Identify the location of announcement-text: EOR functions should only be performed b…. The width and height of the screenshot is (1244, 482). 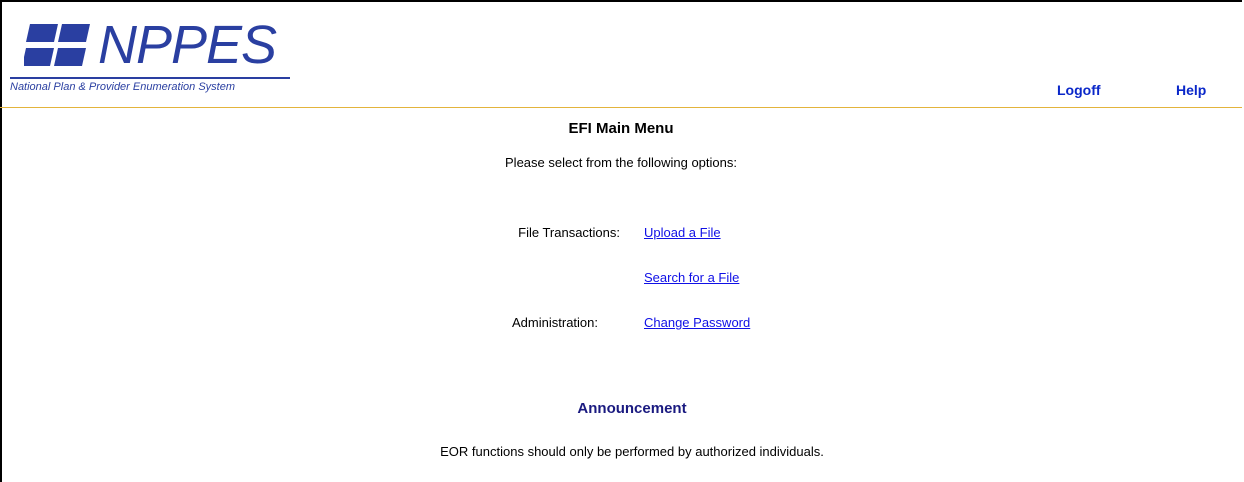
(632, 451).